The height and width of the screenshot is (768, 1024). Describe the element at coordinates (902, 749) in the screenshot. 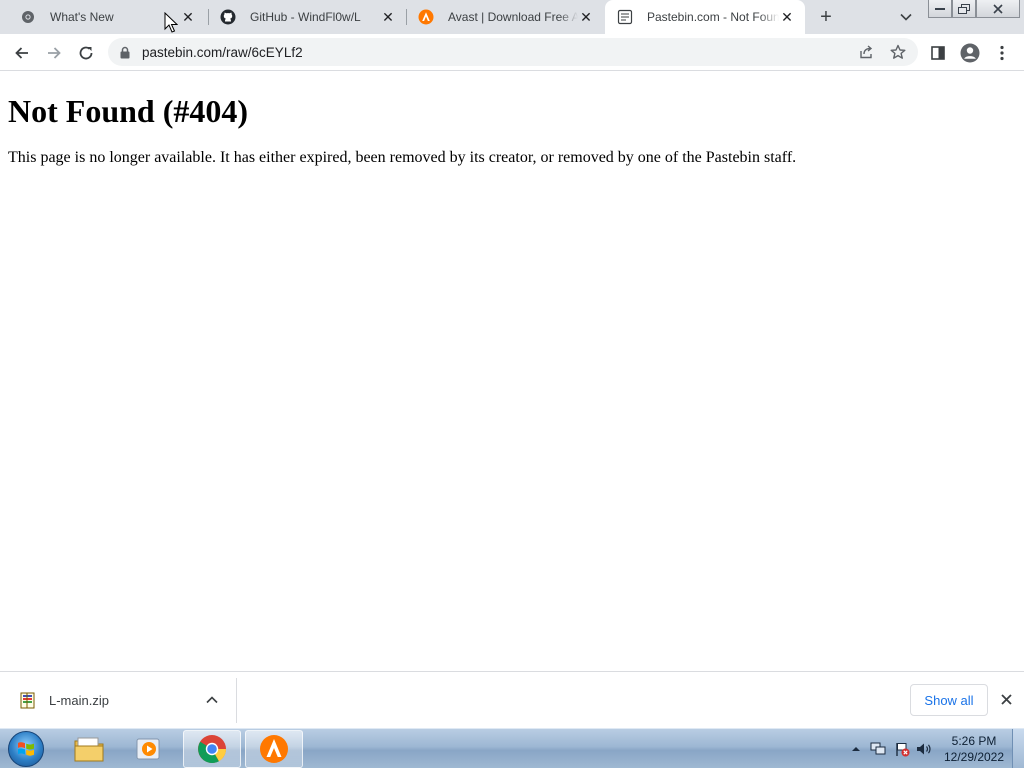

I see `action-center-flag-icon` at that location.